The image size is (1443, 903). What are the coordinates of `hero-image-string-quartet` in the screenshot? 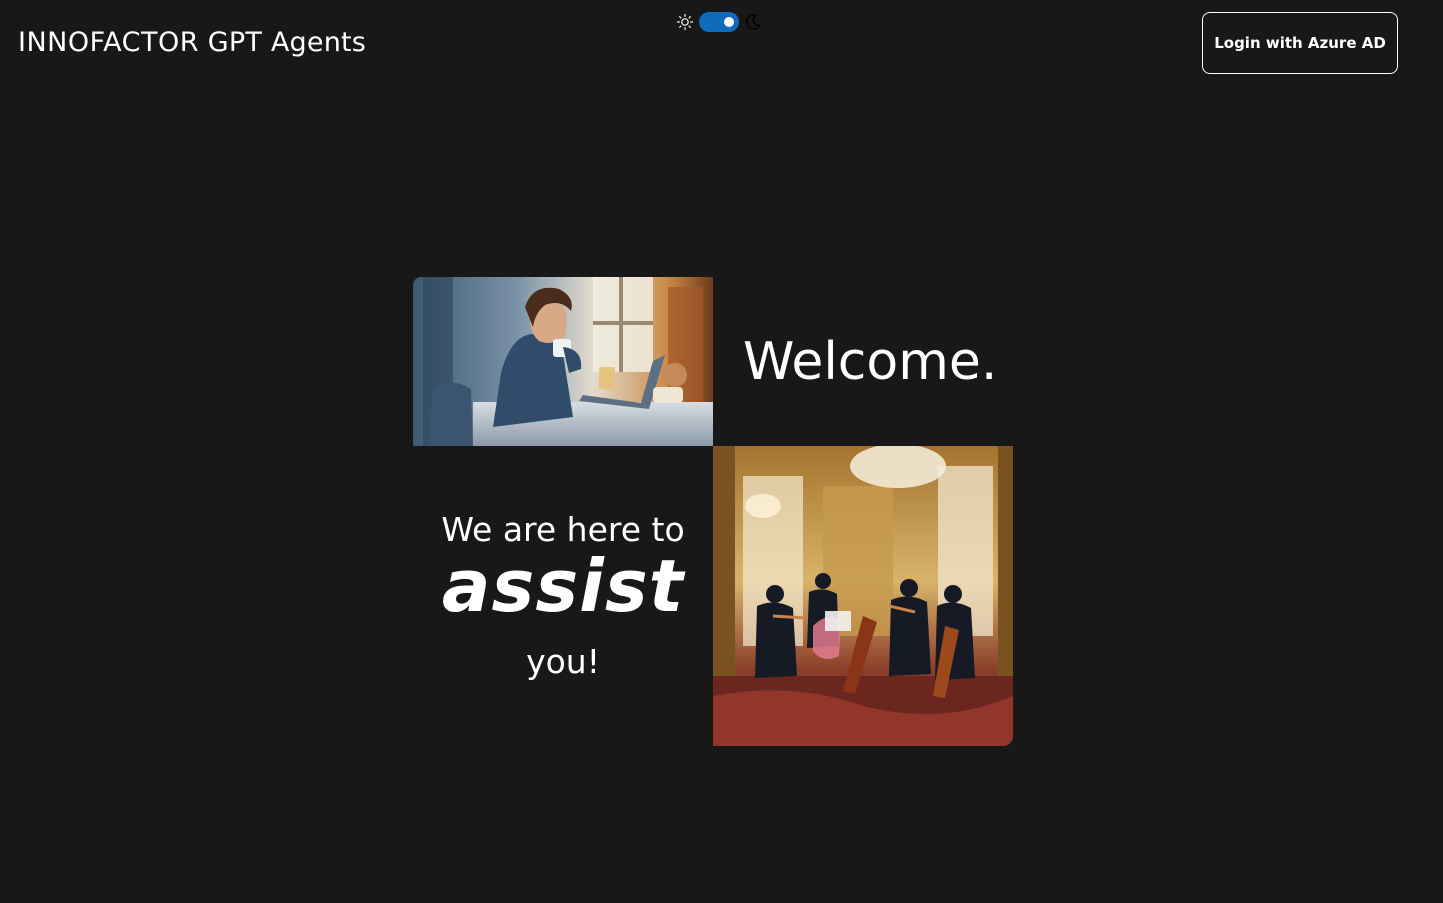 It's located at (863, 596).